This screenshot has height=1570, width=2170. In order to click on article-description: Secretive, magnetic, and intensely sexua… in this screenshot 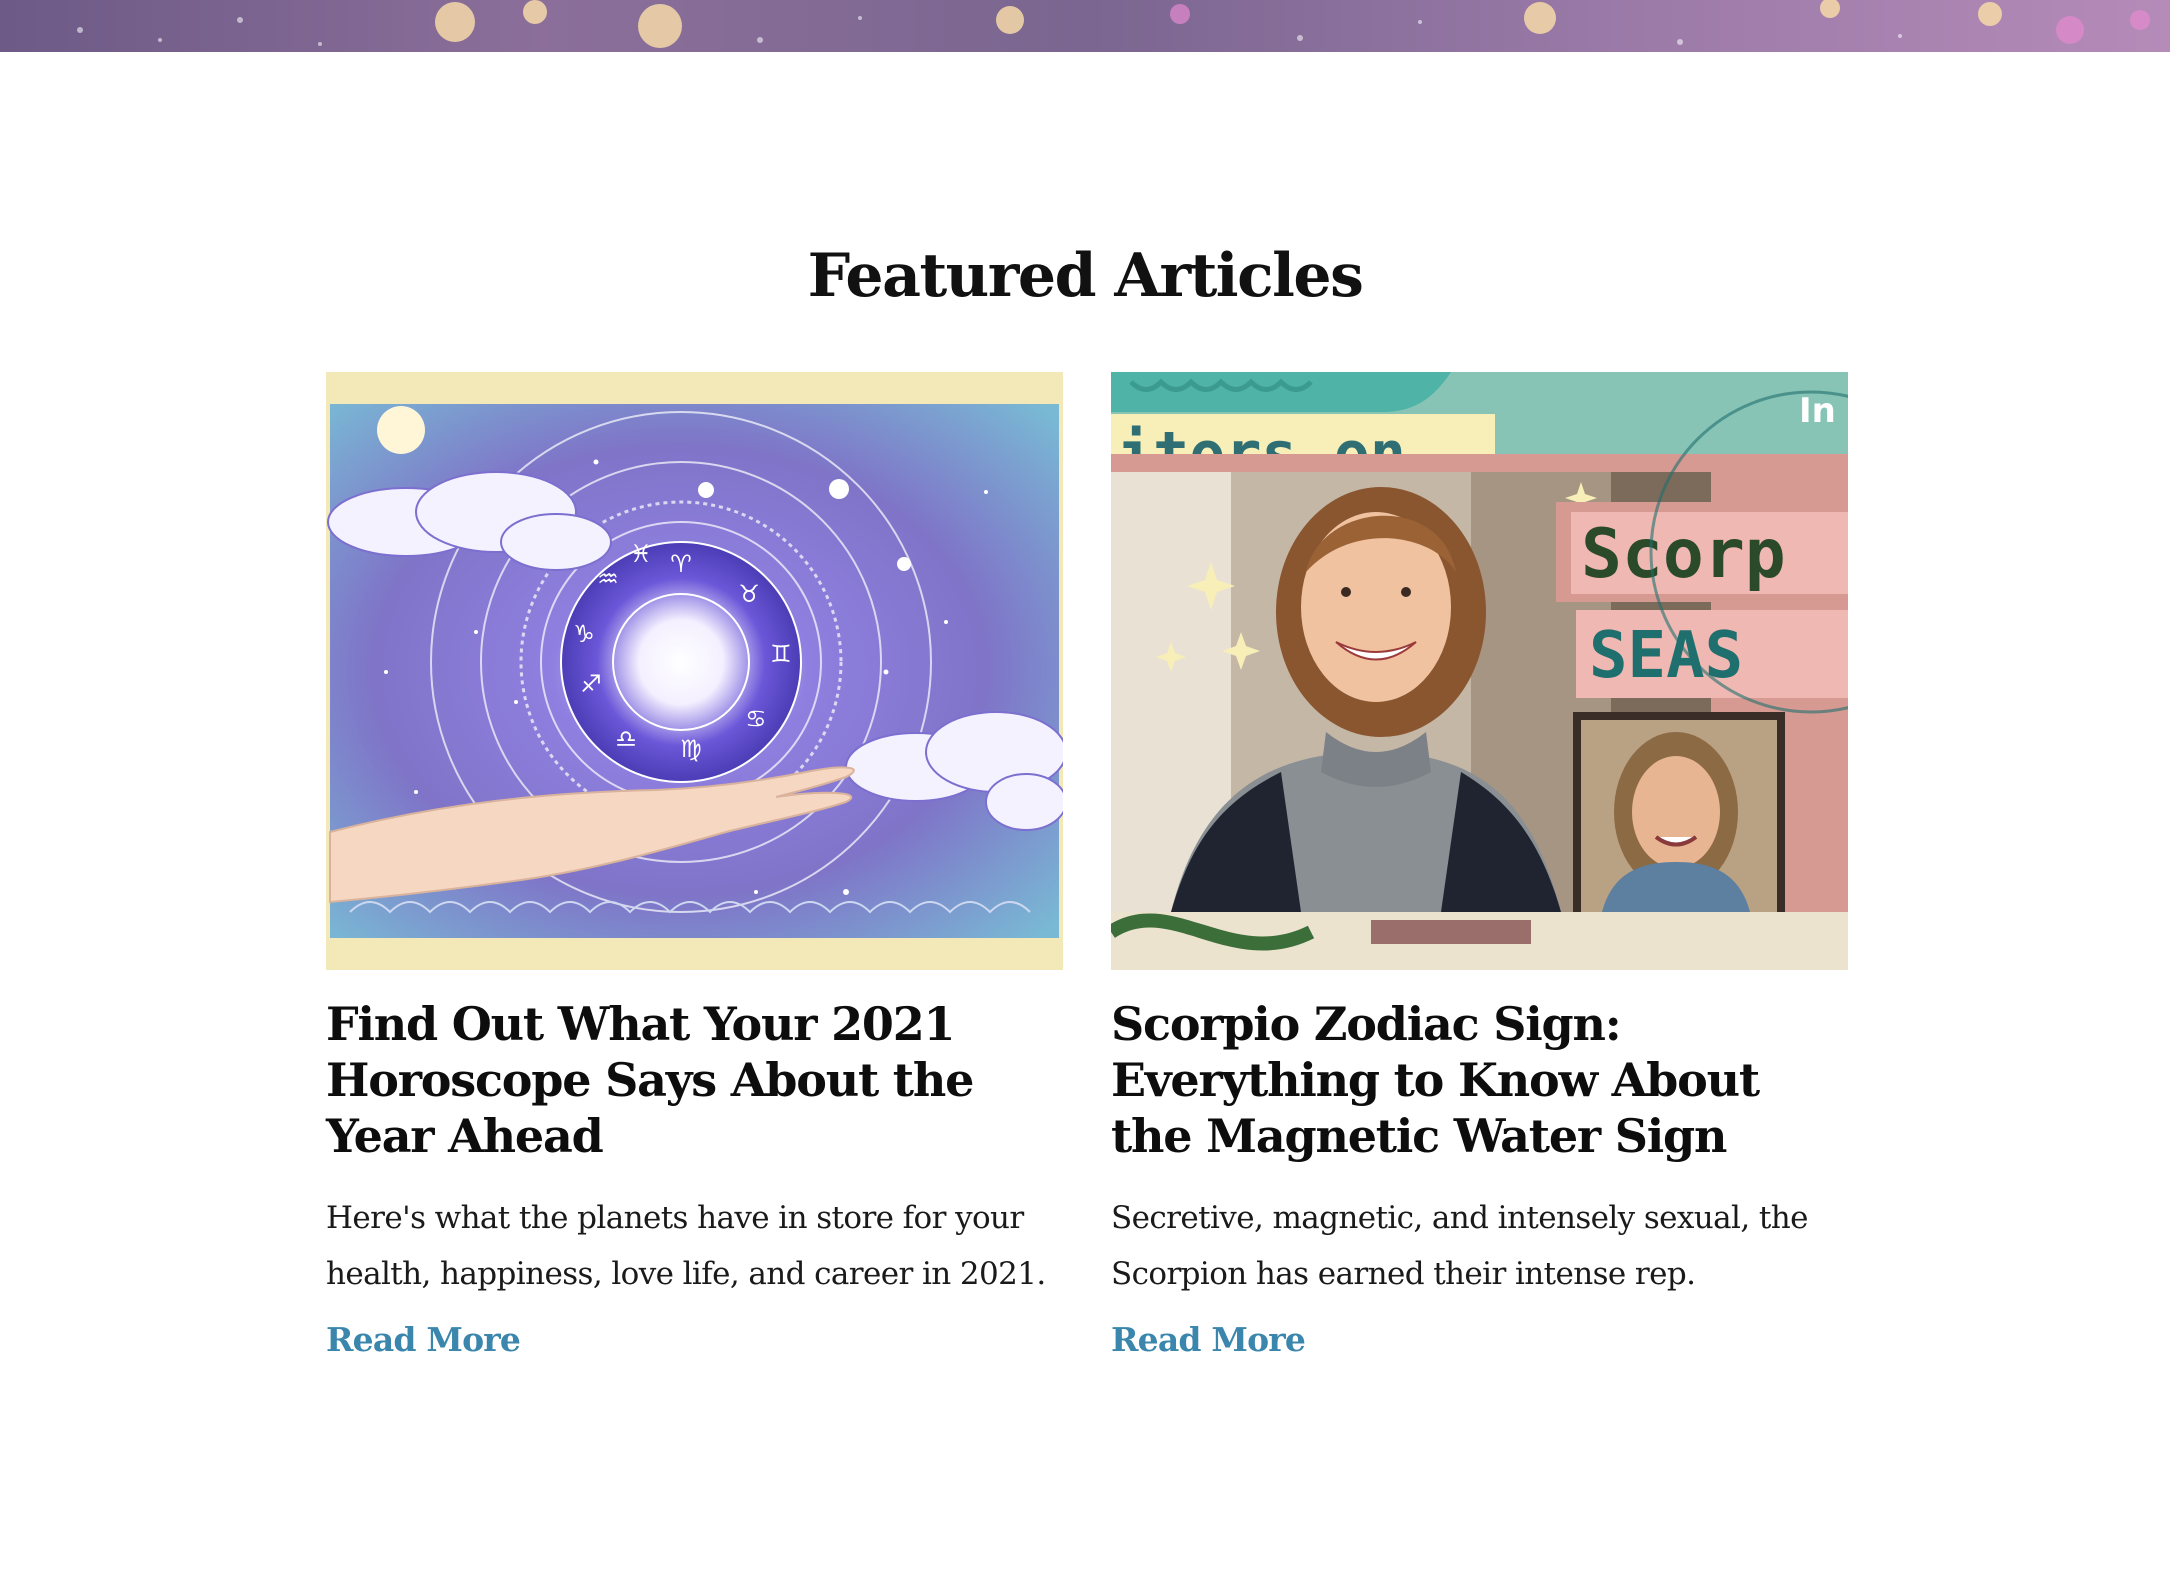, I will do `click(1459, 1246)`.